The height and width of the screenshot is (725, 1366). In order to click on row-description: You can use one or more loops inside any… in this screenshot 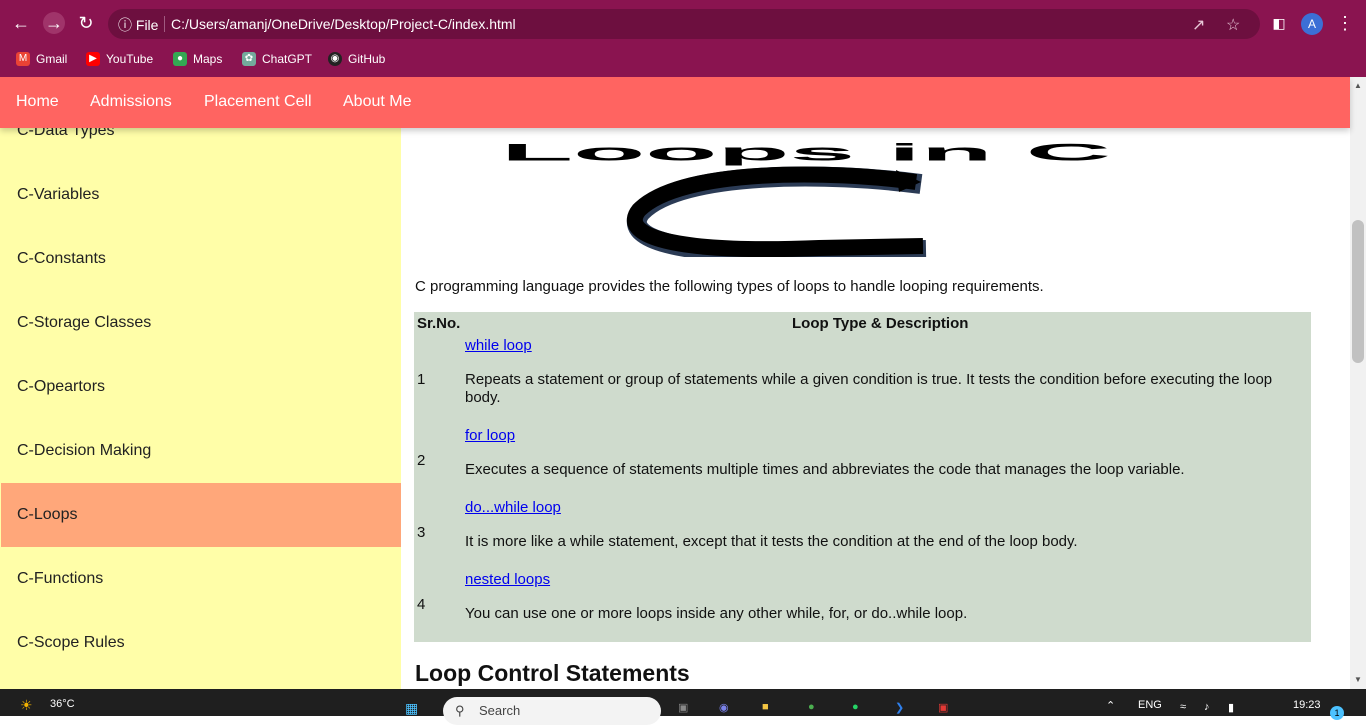, I will do `click(716, 613)`.